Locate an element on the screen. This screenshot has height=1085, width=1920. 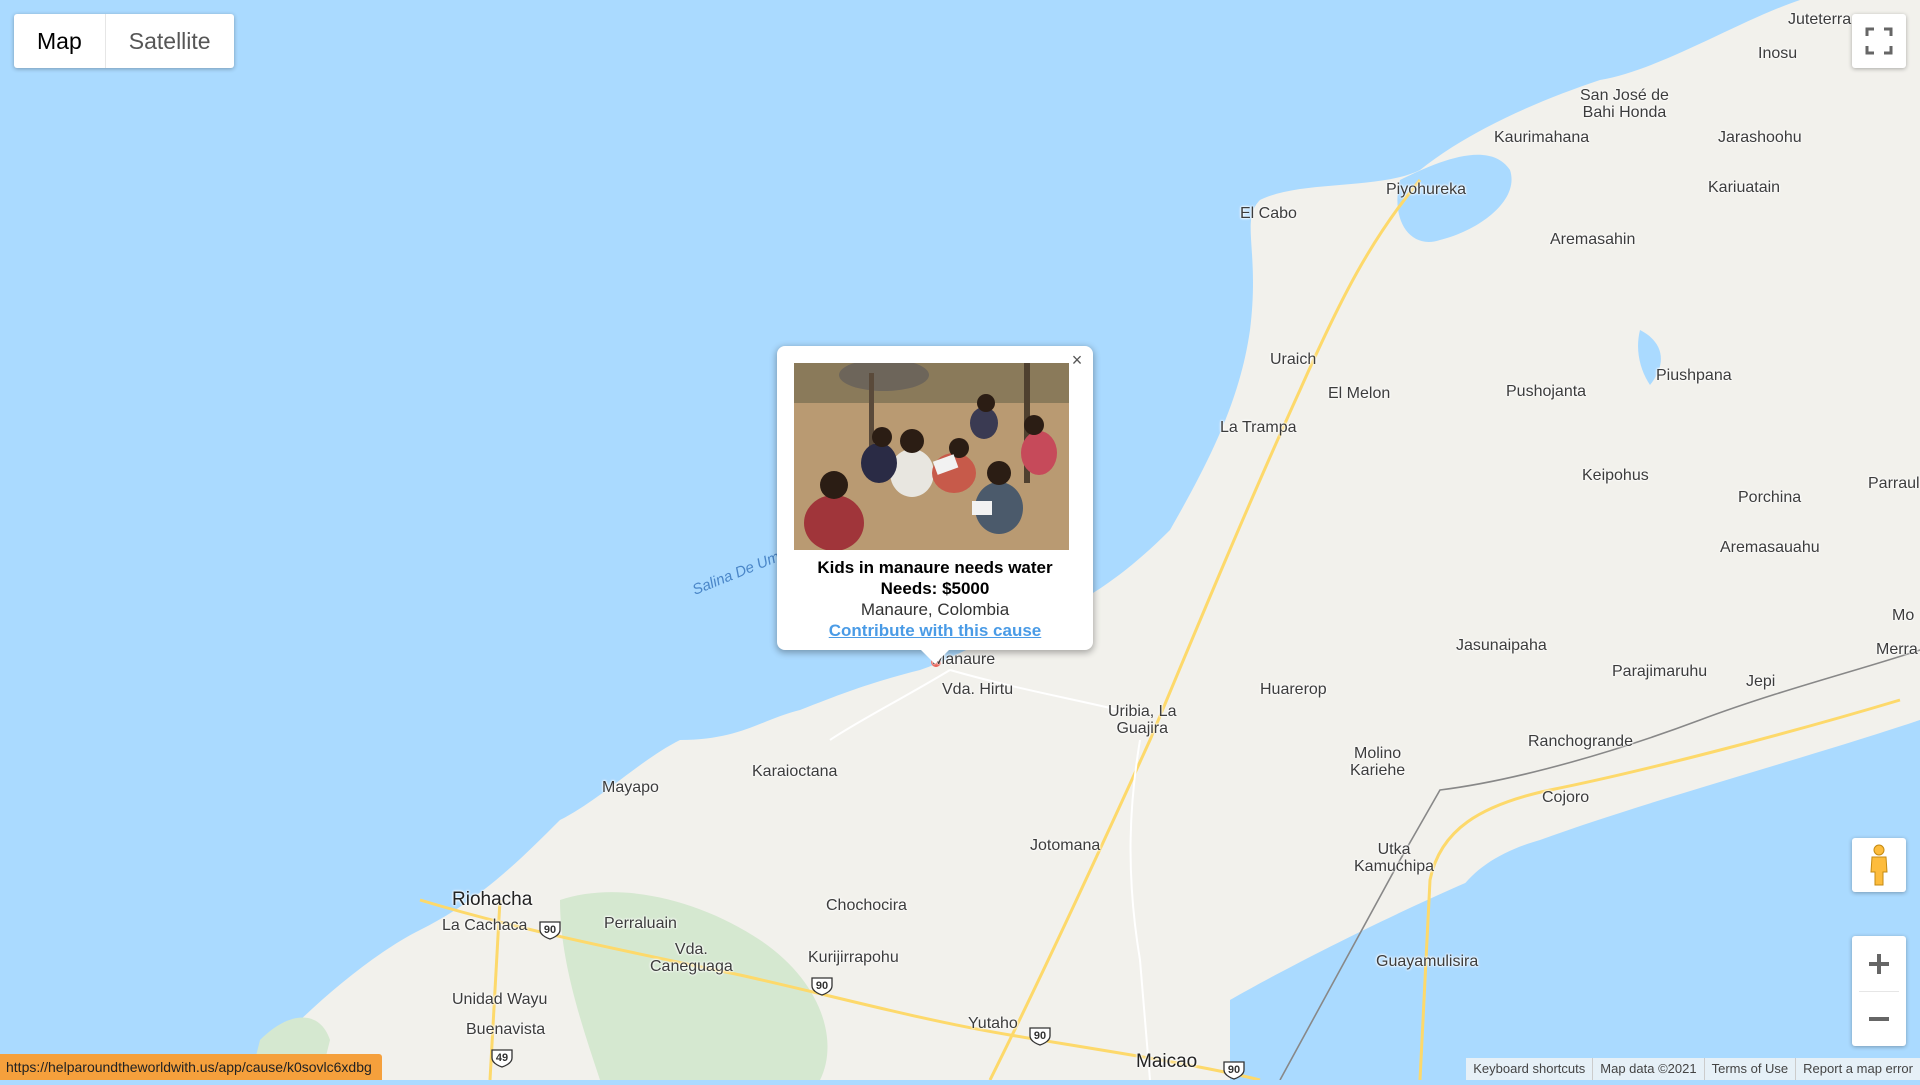
fullscreen-button is located at coordinates (1879, 41).